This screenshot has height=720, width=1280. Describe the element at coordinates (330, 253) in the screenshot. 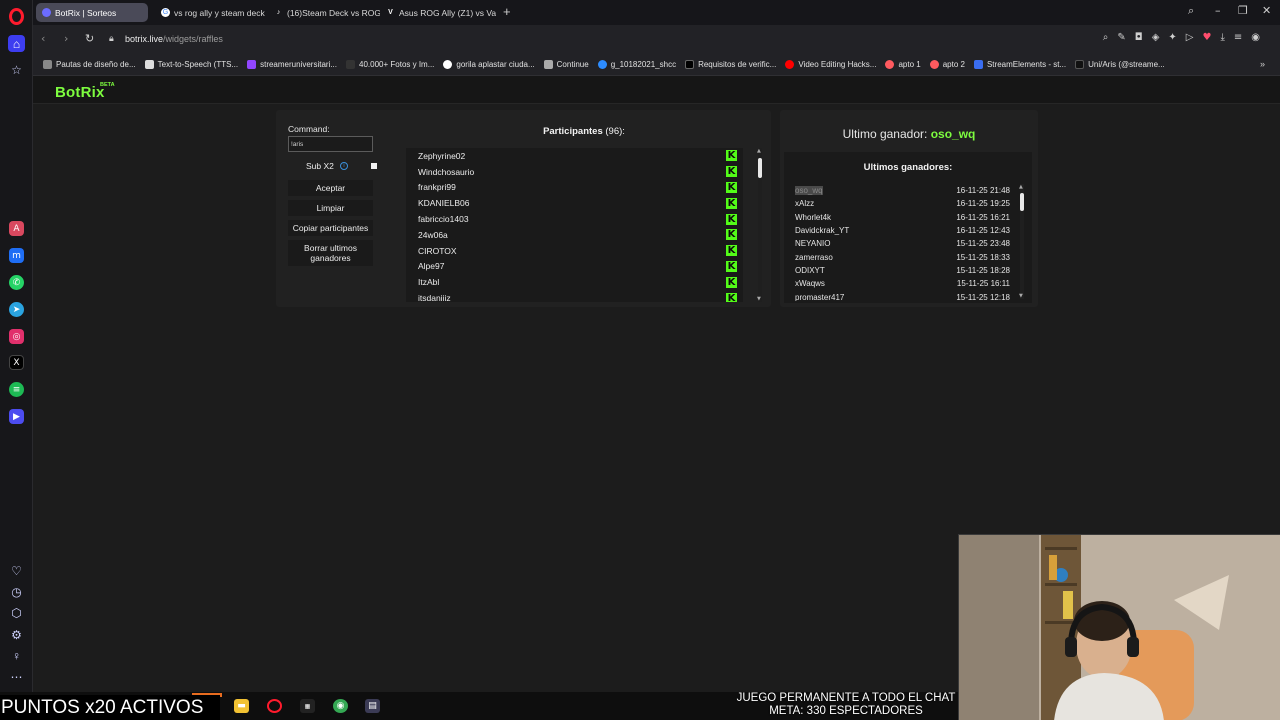

I see `delete-winners-button: Borrar ultimos ganadores` at that location.